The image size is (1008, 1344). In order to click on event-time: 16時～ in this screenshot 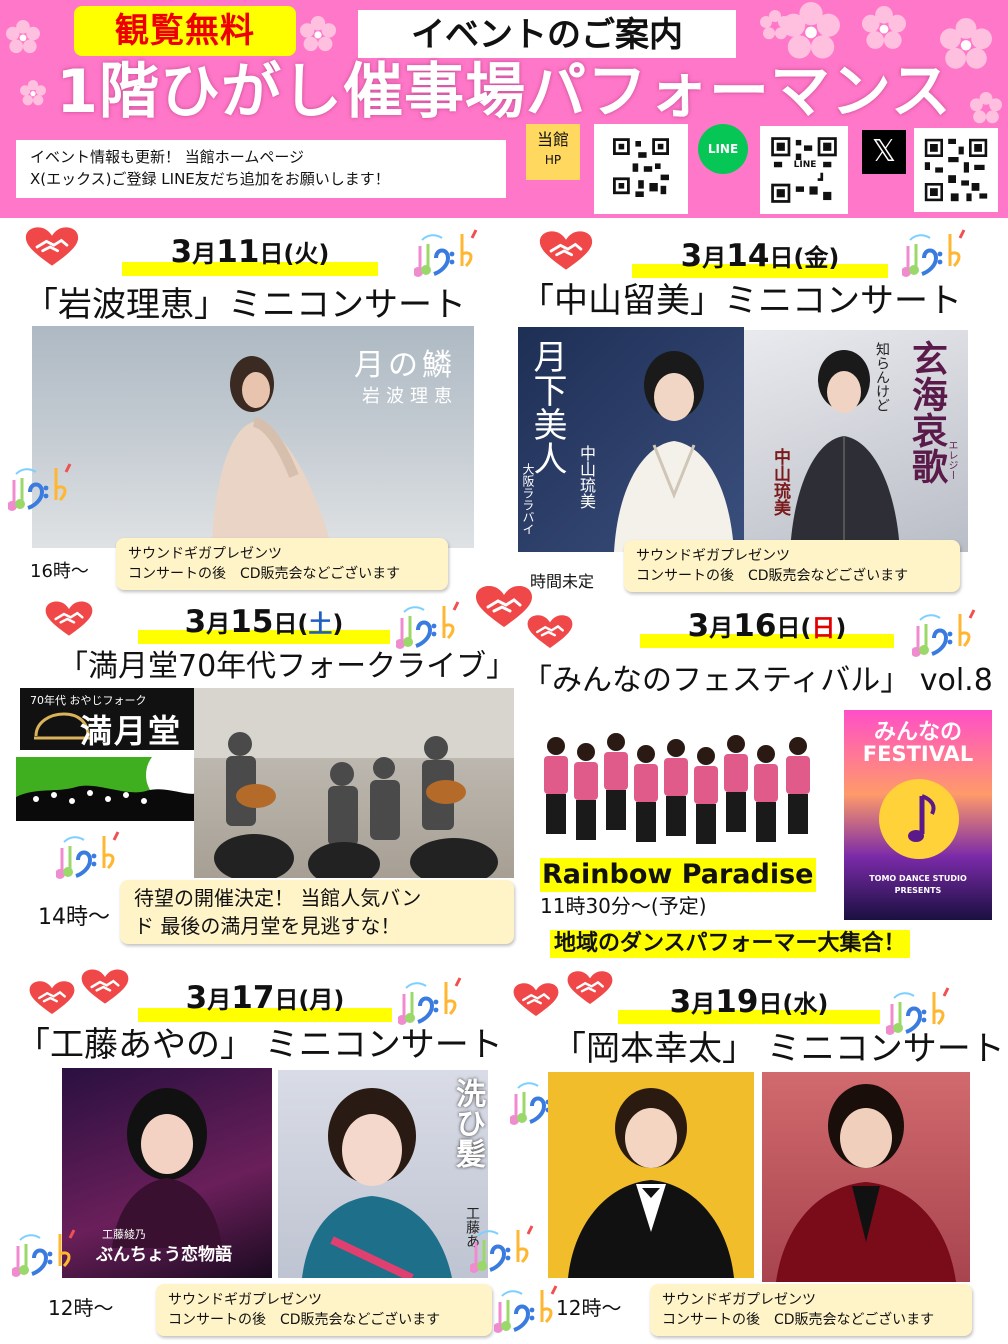, I will do `click(59, 571)`.